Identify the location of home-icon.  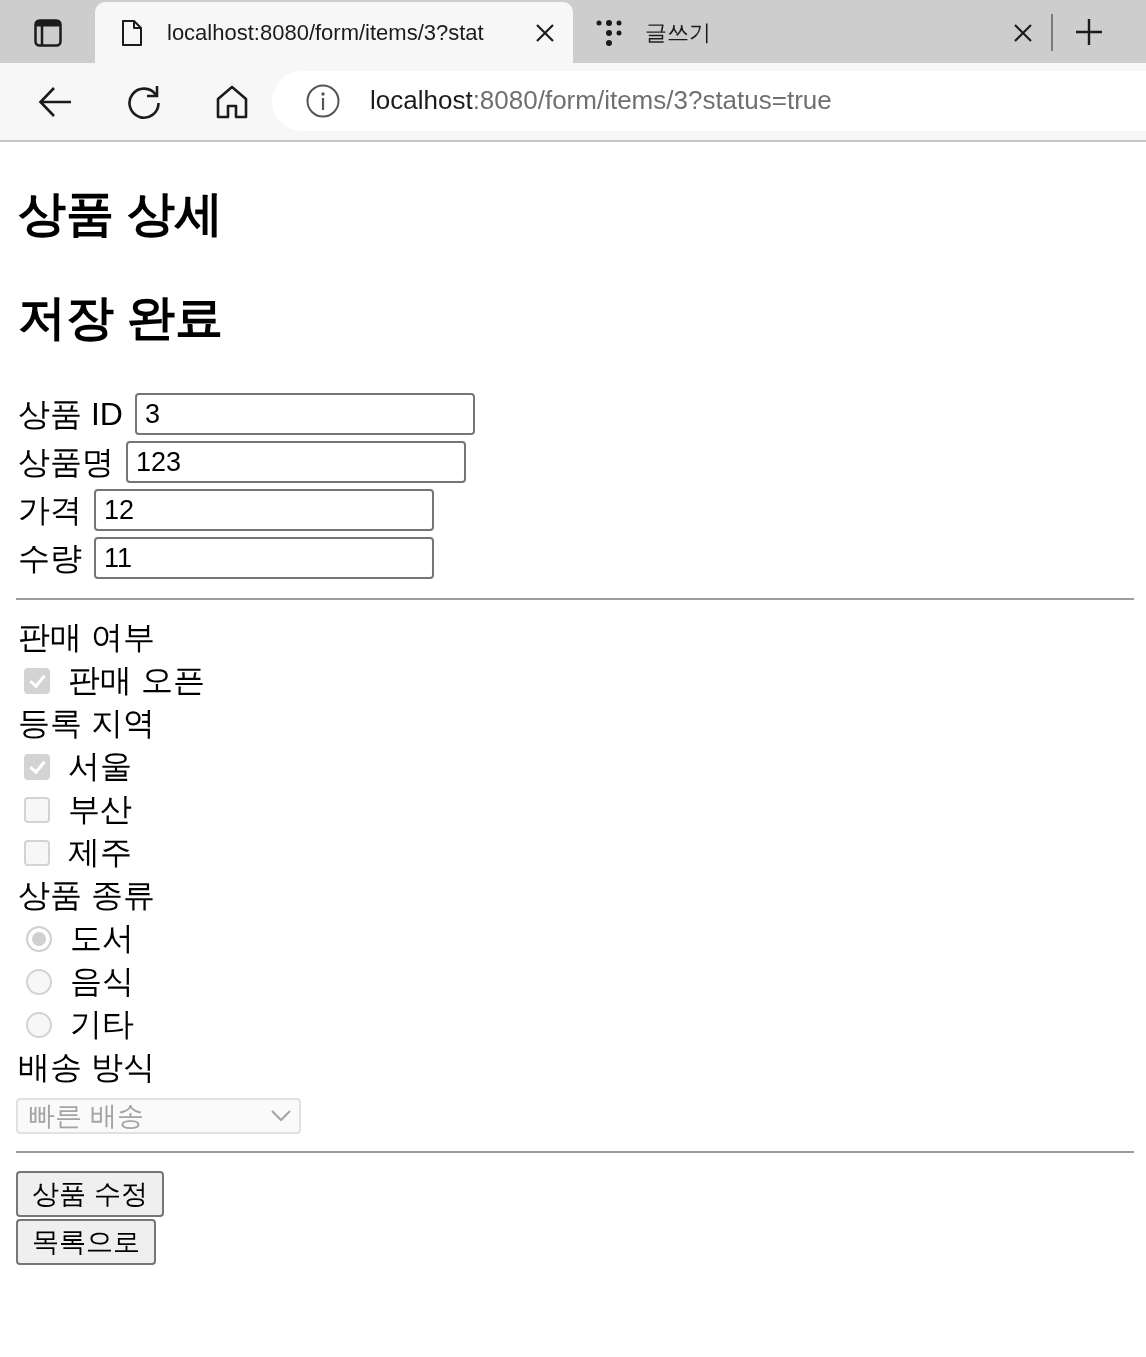
(232, 101).